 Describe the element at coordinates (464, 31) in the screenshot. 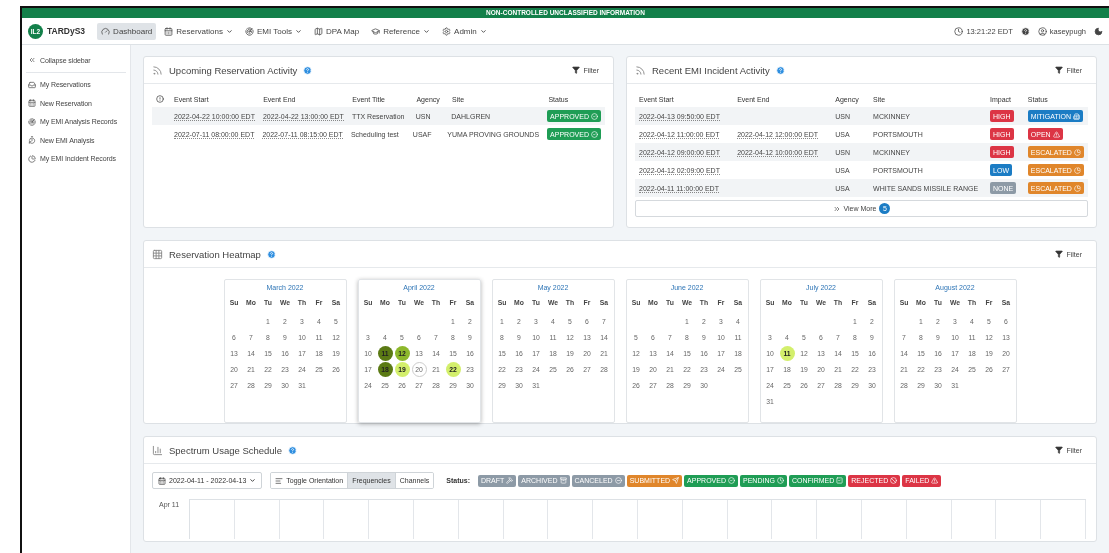

I see `nav-item: Admin` at that location.